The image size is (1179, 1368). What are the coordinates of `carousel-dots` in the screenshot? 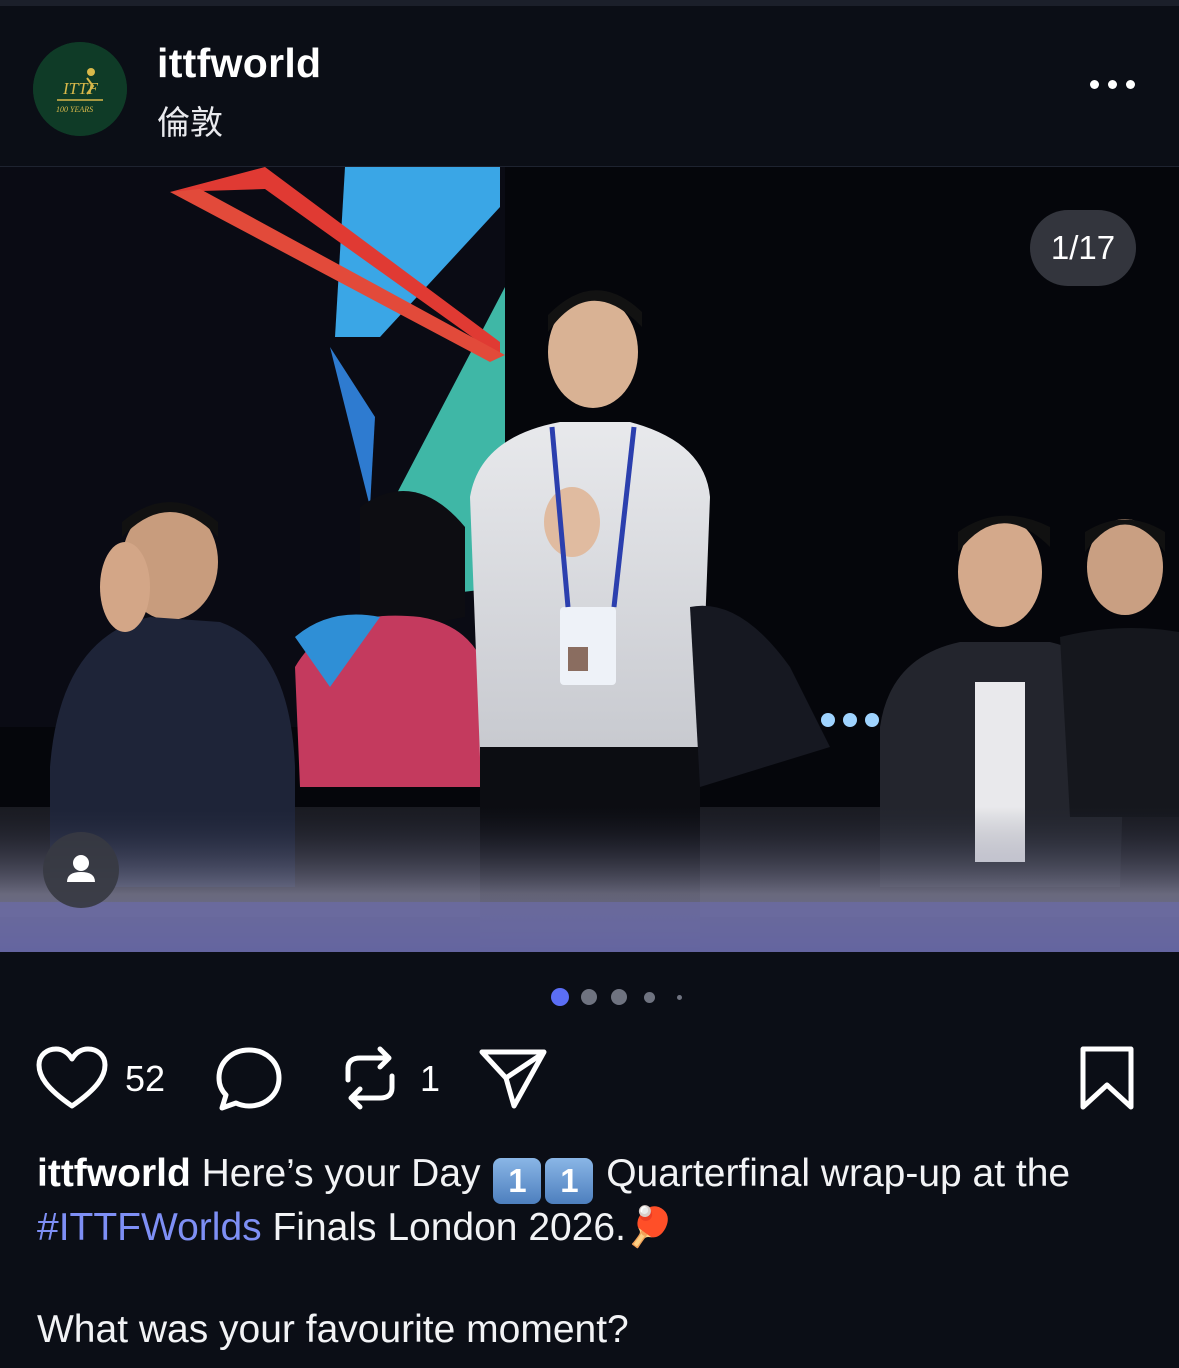 It's located at (589, 997).